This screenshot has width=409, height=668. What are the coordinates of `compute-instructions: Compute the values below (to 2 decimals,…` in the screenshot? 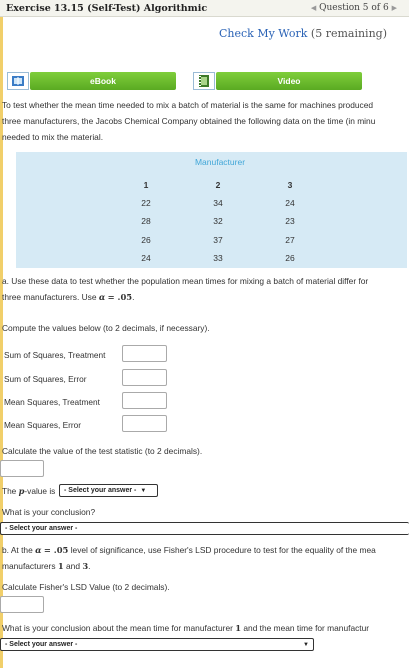 It's located at (106, 328).